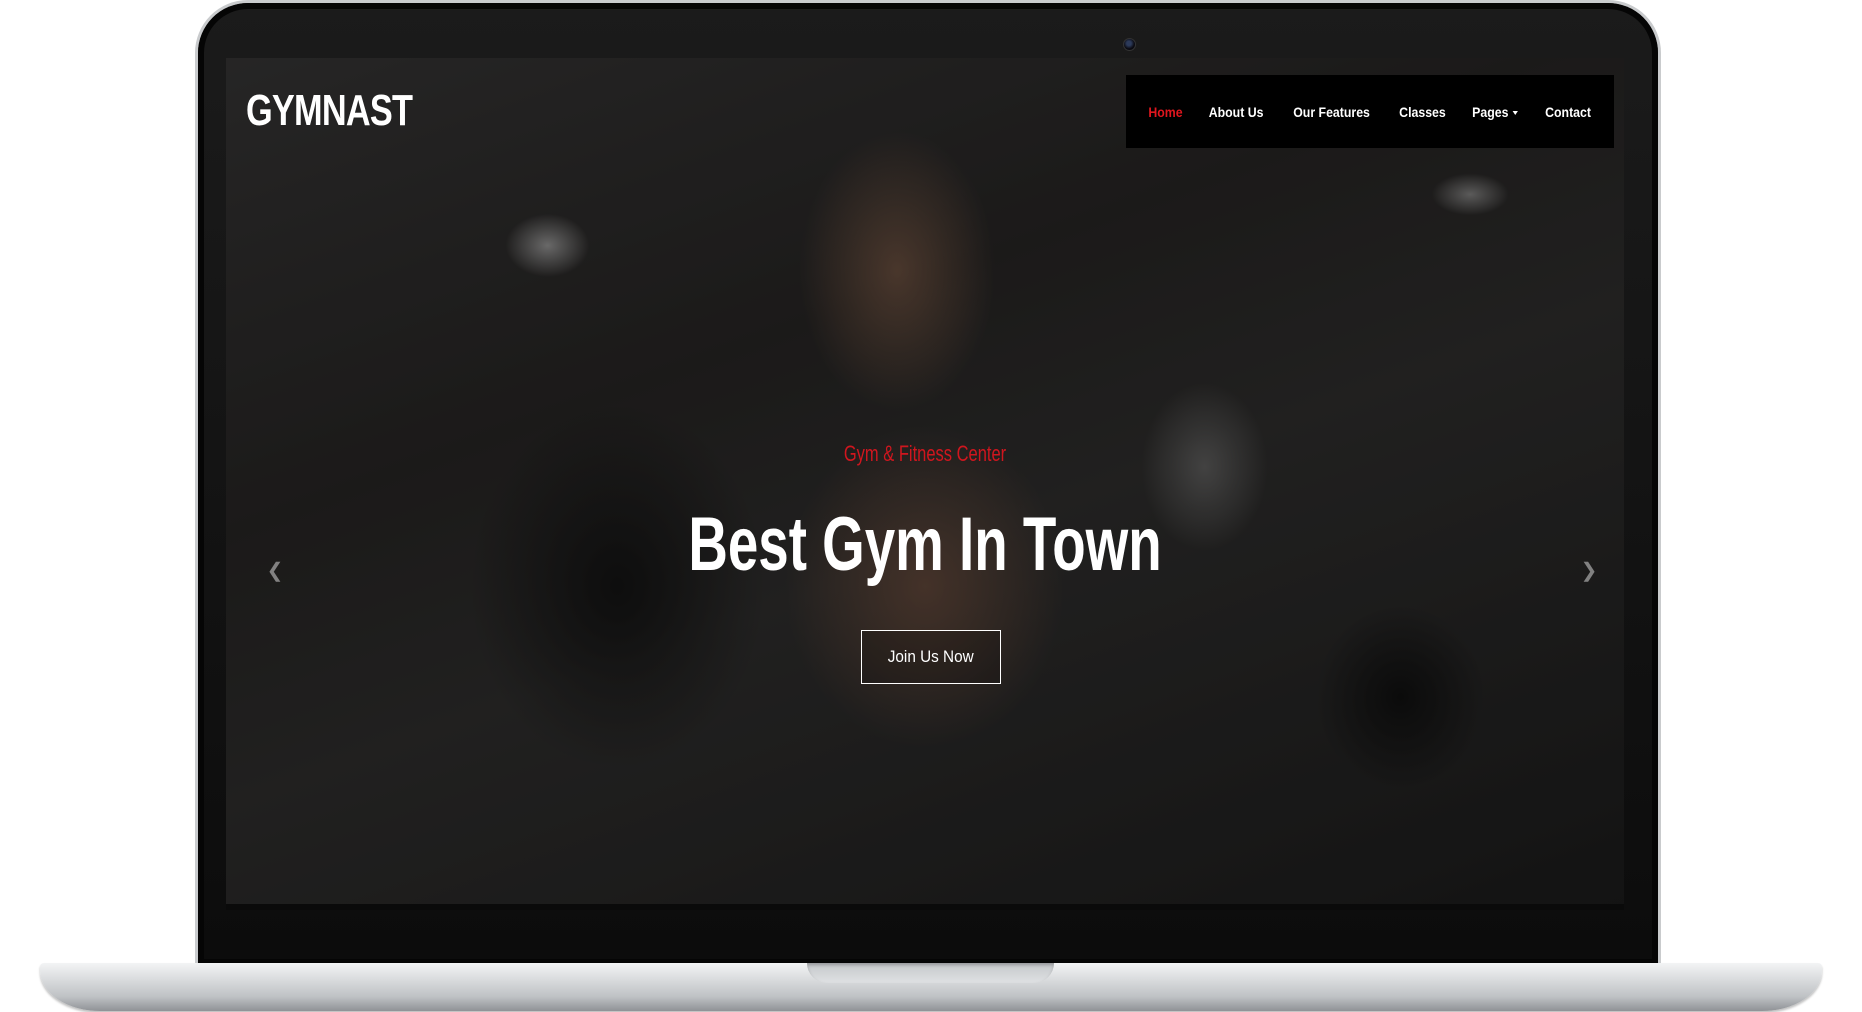  Describe the element at coordinates (1589, 571) in the screenshot. I see `arrow-right-icon: ❯` at that location.